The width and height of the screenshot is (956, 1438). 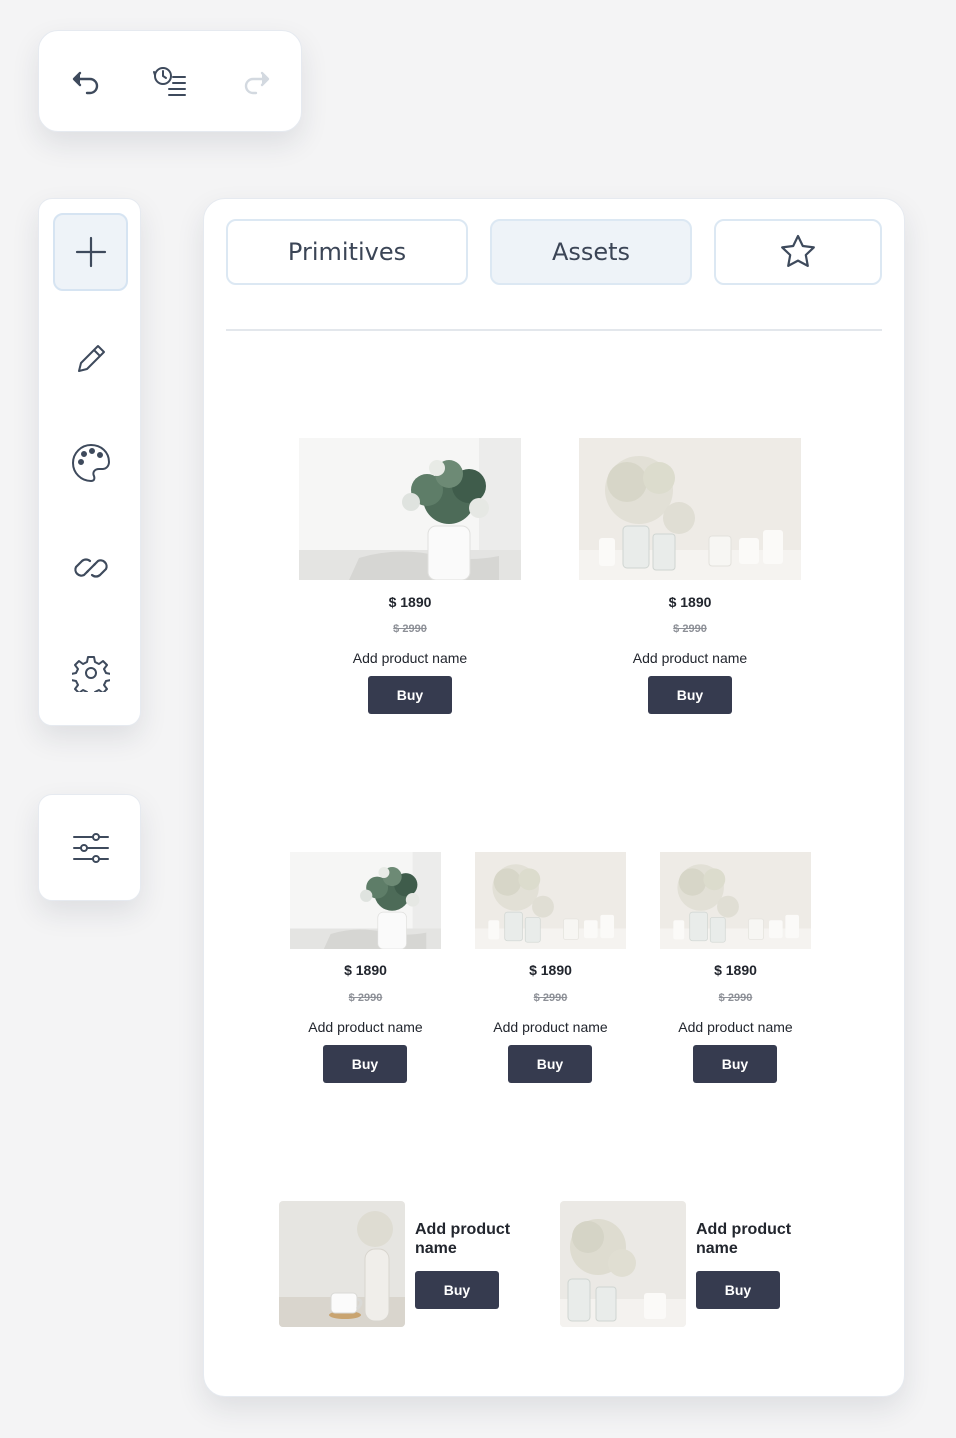 I want to click on link-tool-button, so click(x=90, y=568).